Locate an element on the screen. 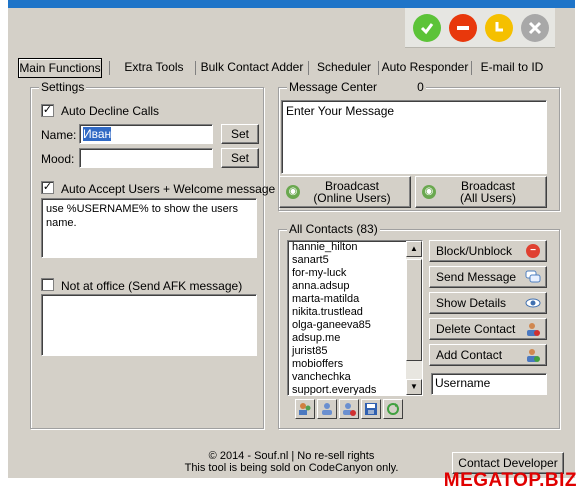 This screenshot has width=581, height=492. users-group-icon is located at coordinates (305, 409).